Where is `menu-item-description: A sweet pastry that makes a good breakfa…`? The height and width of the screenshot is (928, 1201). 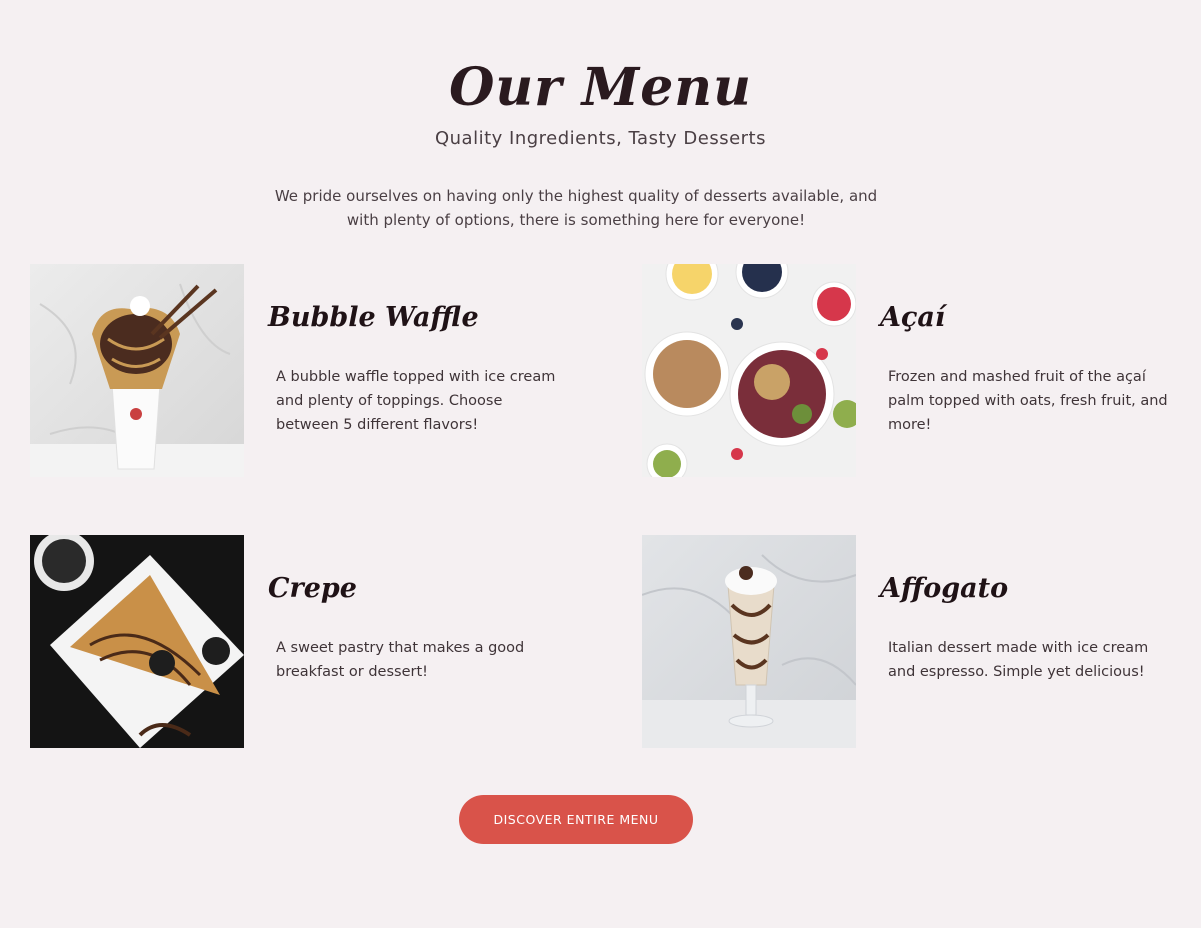
menu-item-description: A sweet pastry that makes a good breakfa… is located at coordinates (400, 660).